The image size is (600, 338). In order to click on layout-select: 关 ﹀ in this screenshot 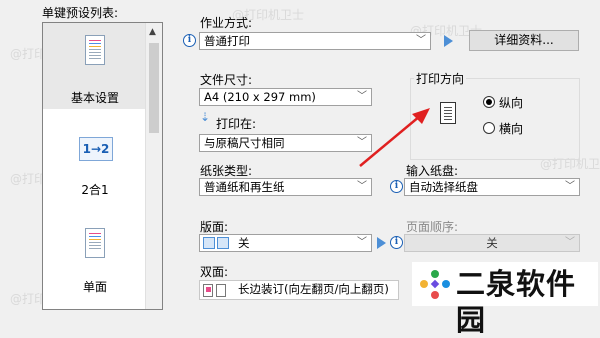, I will do `click(285, 243)`.